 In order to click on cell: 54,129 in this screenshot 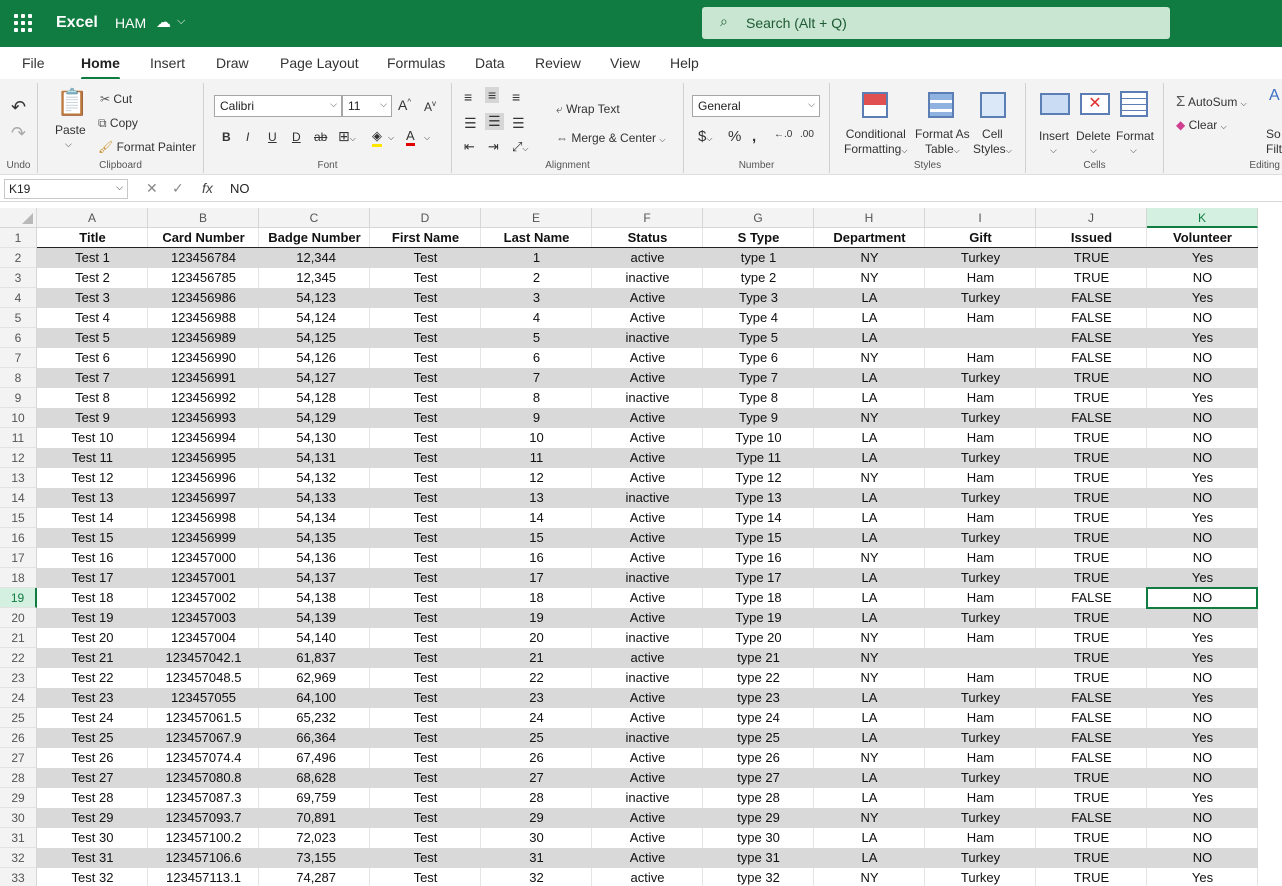, I will do `click(314, 418)`.